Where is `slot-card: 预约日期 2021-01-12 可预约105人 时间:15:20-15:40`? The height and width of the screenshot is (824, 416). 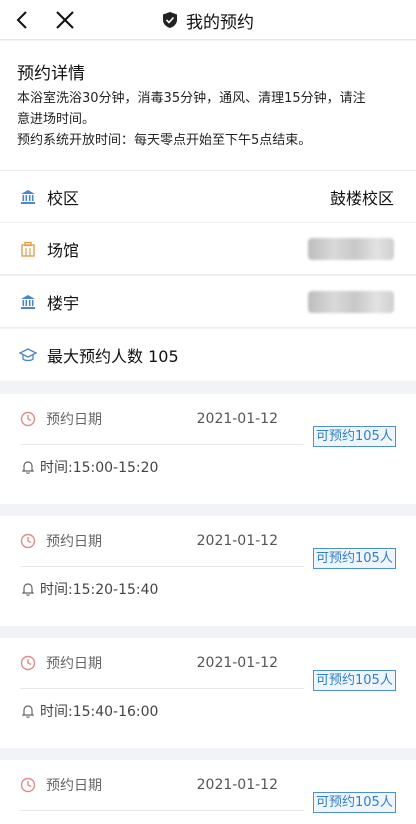 slot-card: 预约日期 2021-01-12 可预约105人 时间:15:20-15:40 is located at coordinates (208, 571).